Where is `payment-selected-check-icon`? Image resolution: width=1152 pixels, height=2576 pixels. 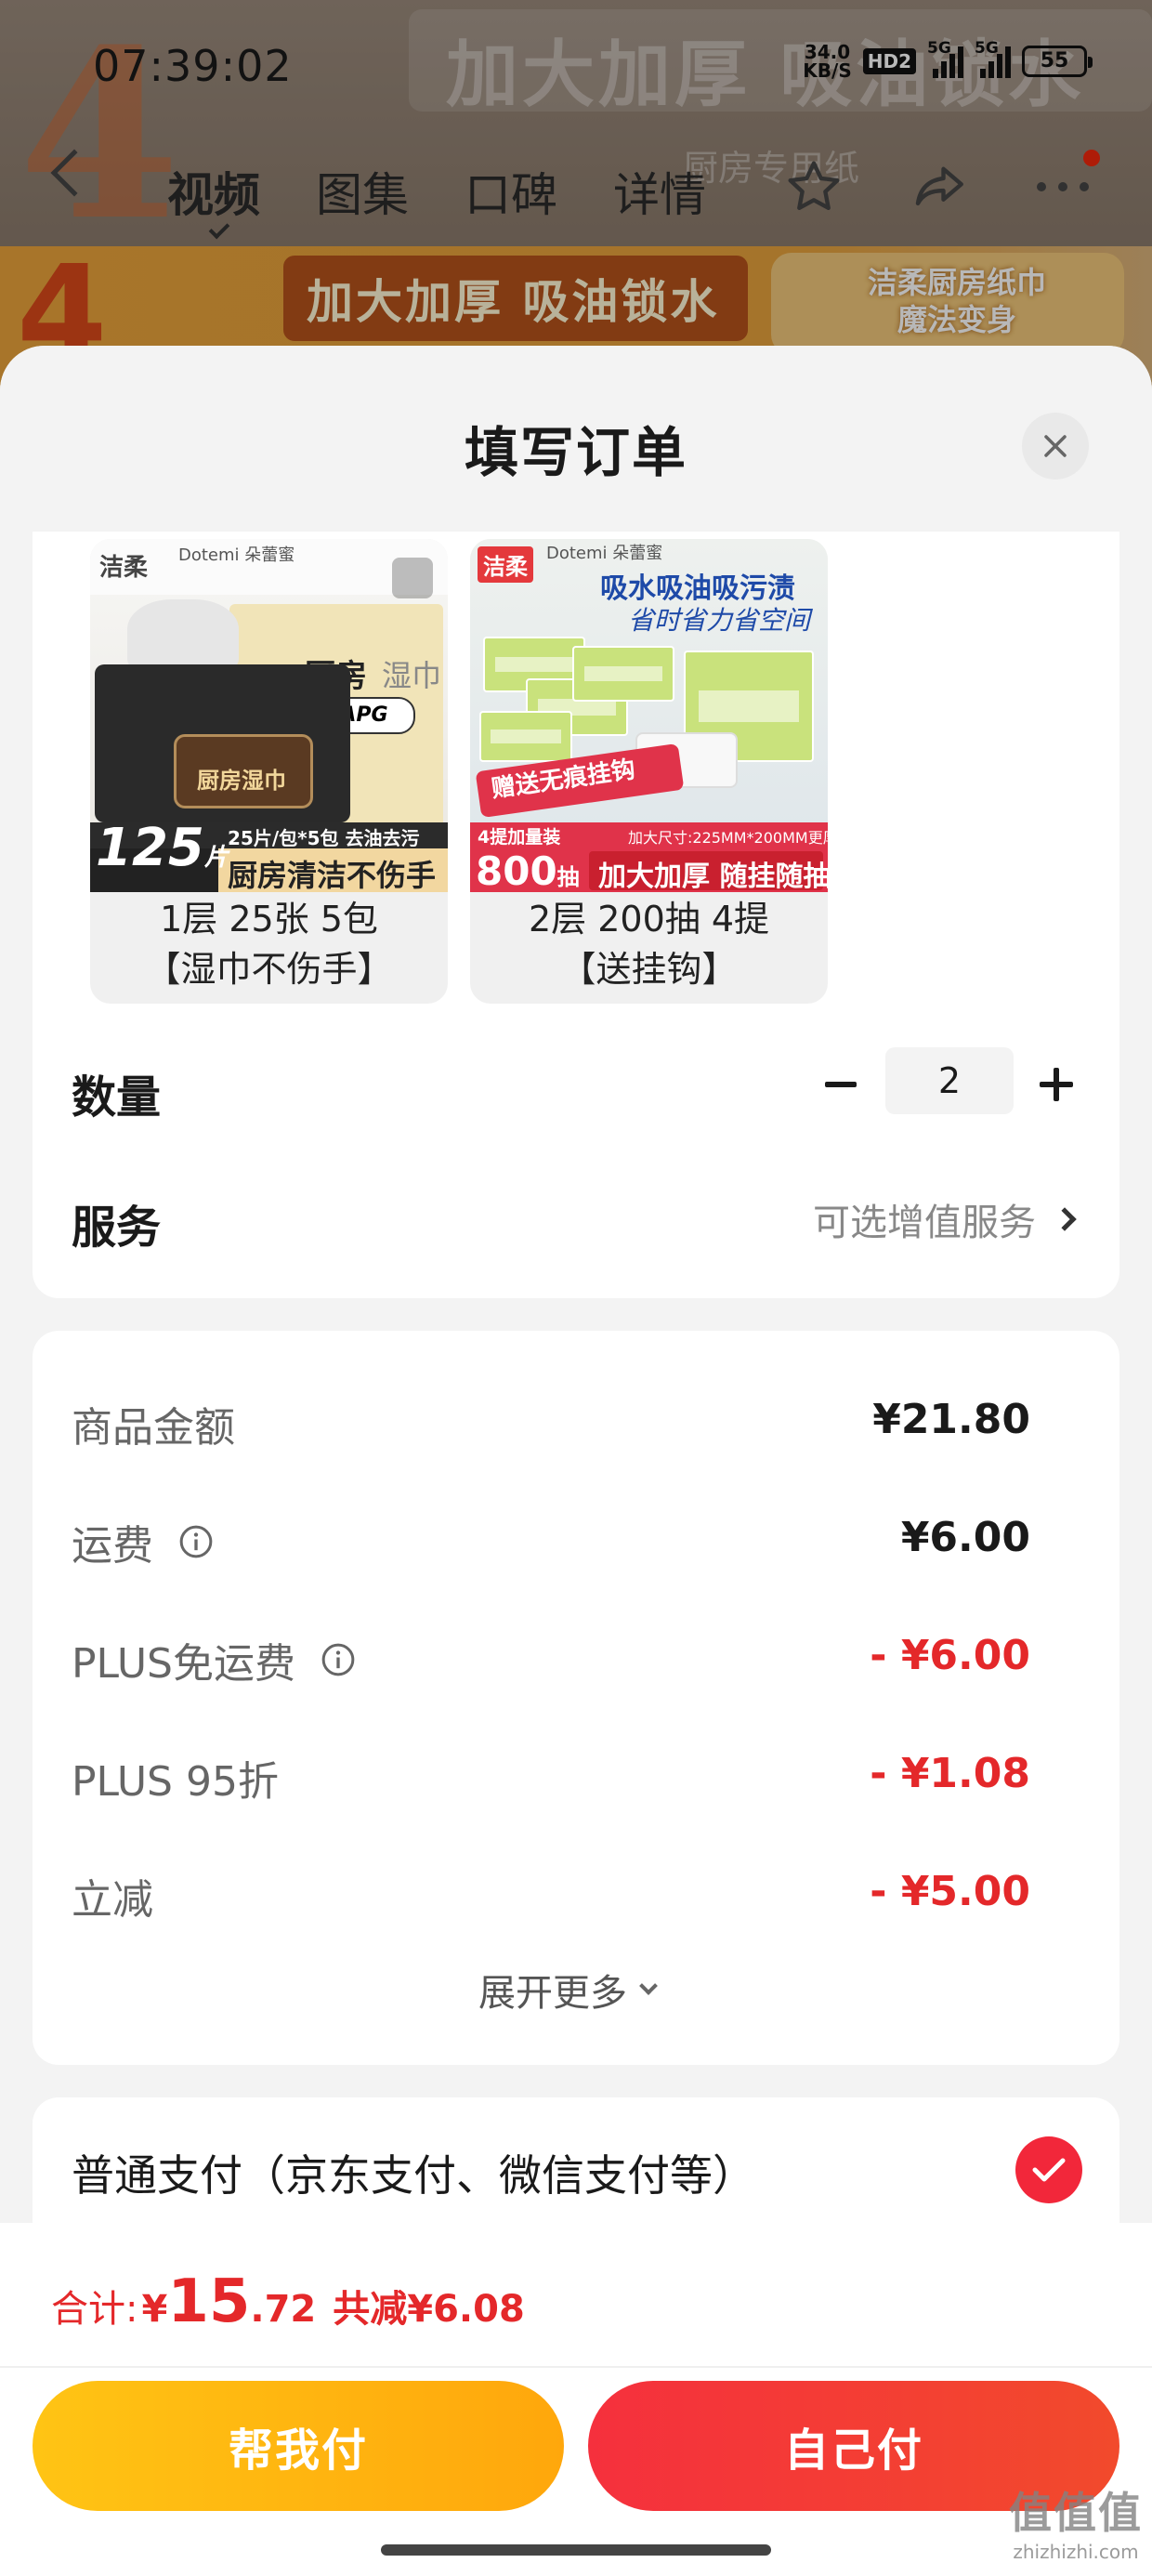
payment-selected-check-icon is located at coordinates (1048, 2169).